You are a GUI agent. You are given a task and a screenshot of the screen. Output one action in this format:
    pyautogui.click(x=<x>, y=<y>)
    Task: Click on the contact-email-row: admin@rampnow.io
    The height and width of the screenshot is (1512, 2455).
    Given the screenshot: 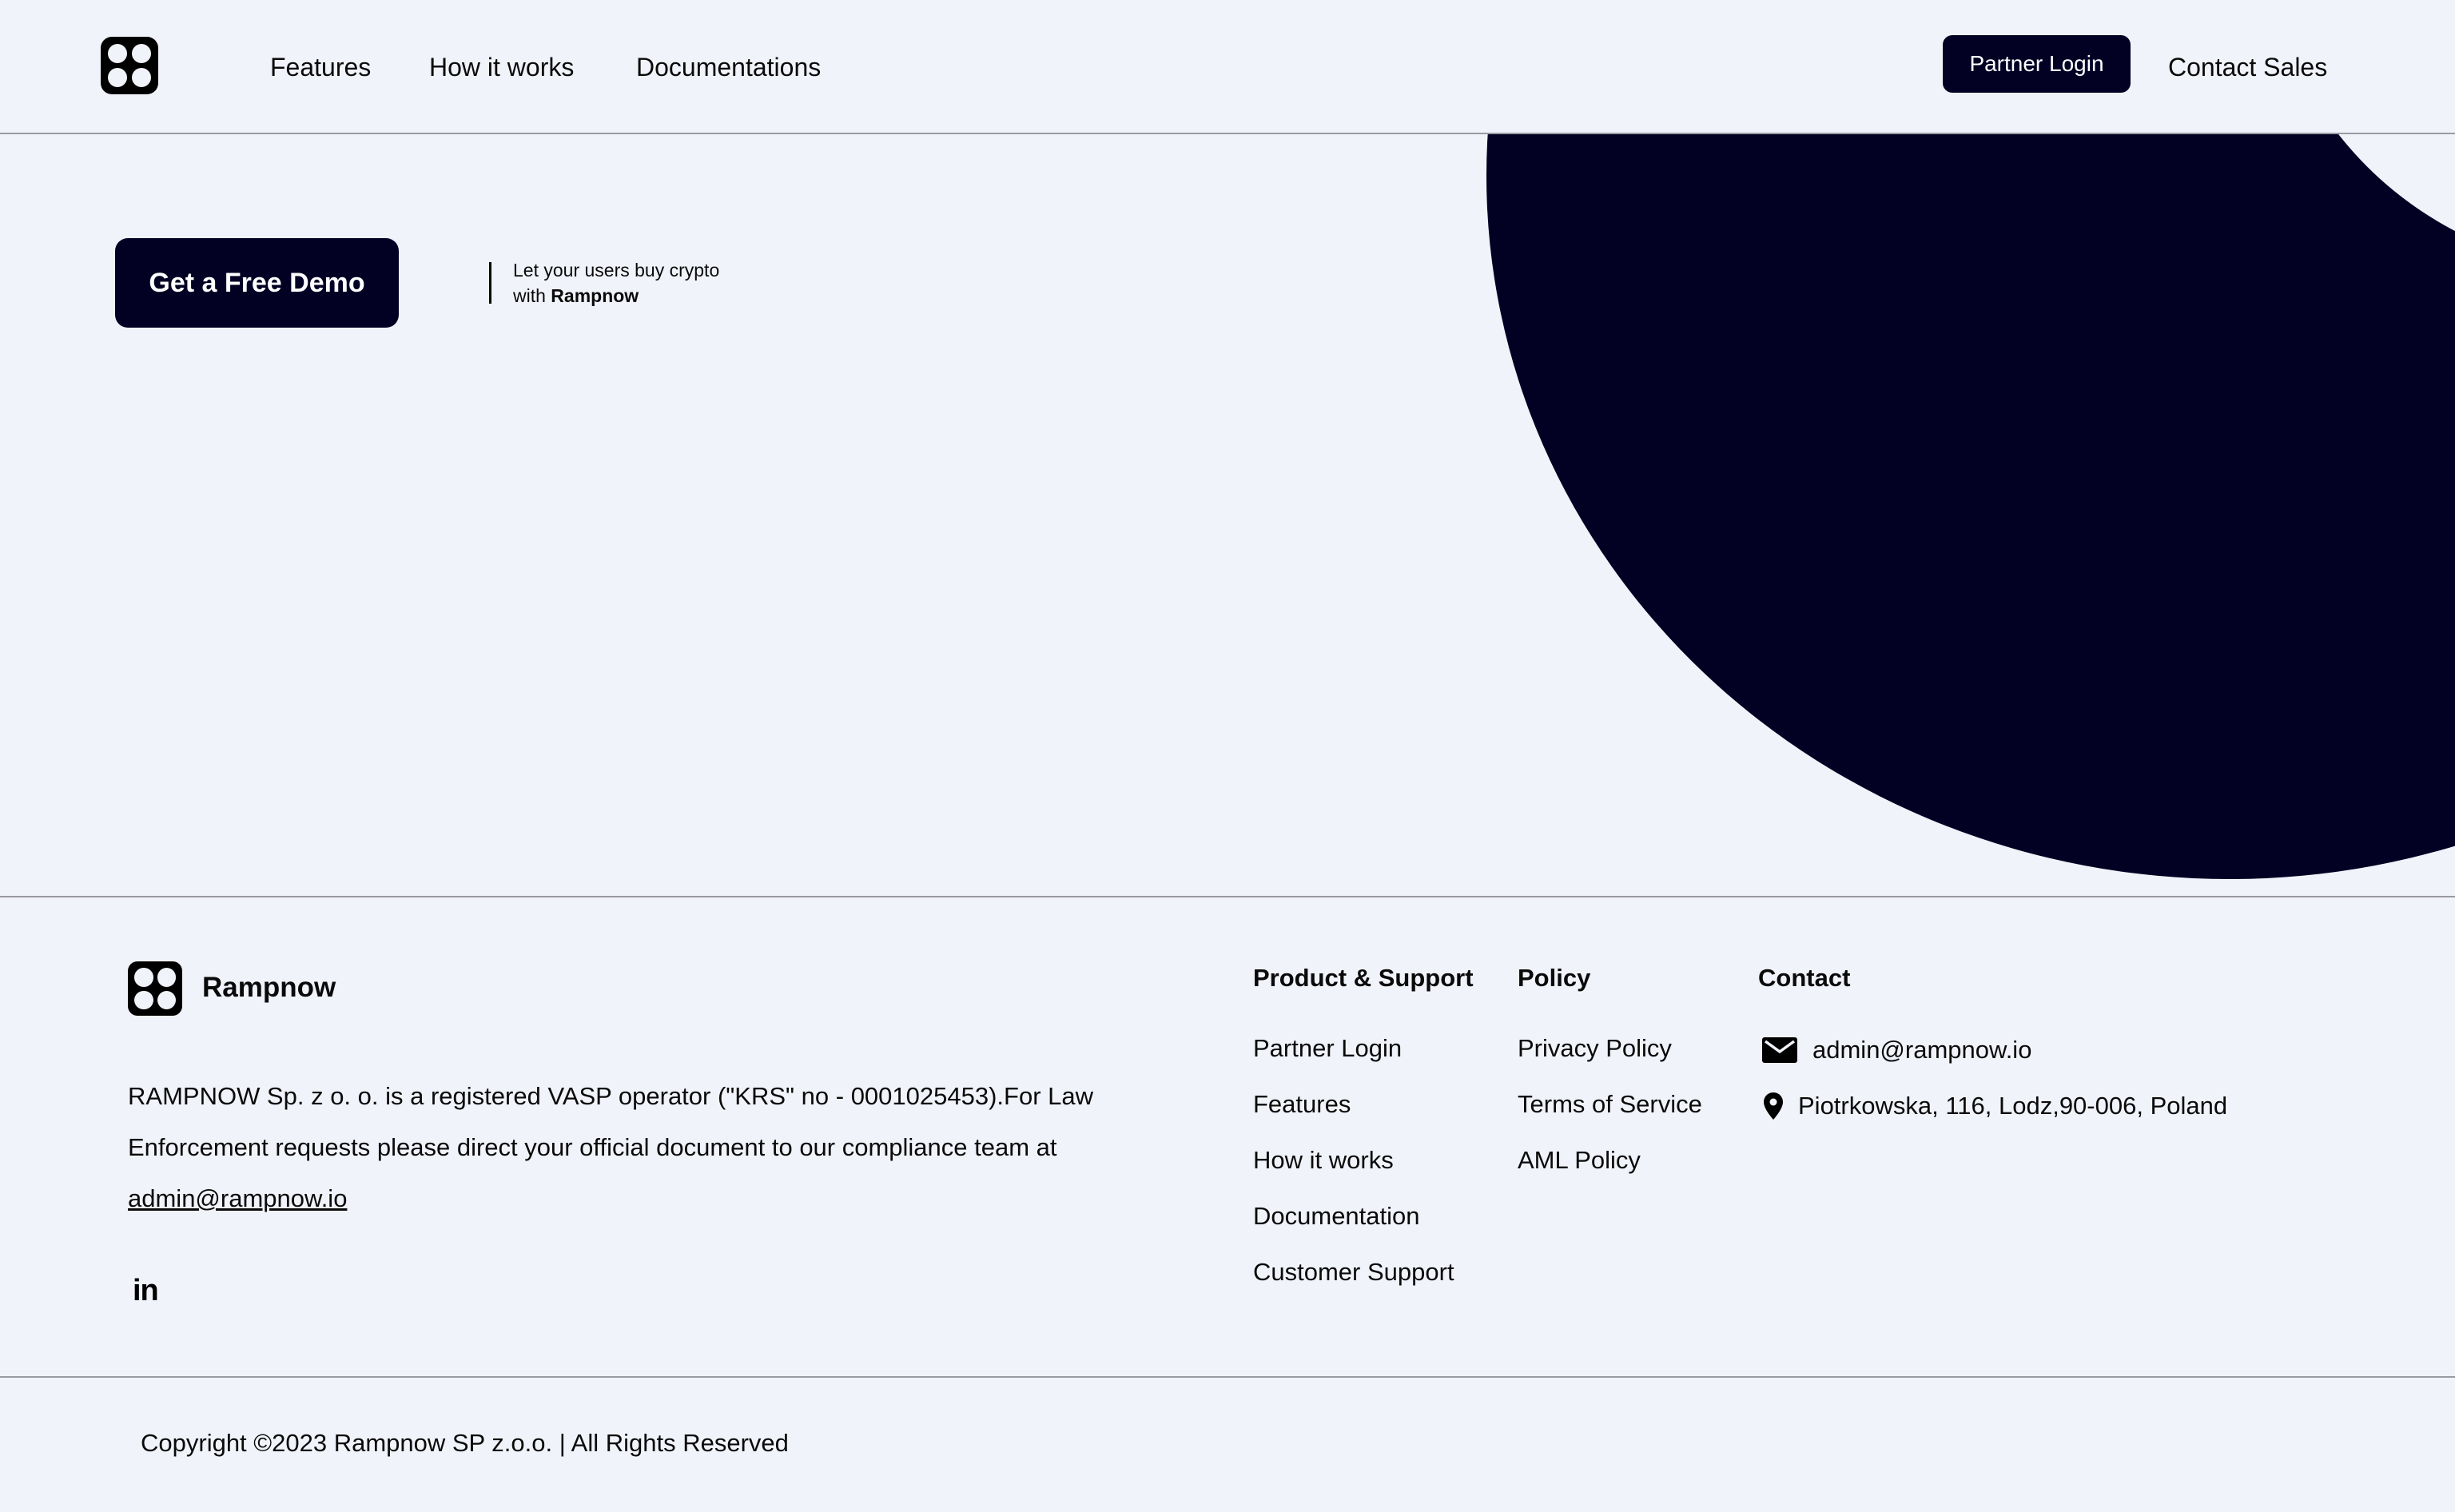 What is the action you would take?
    pyautogui.click(x=1896, y=1050)
    